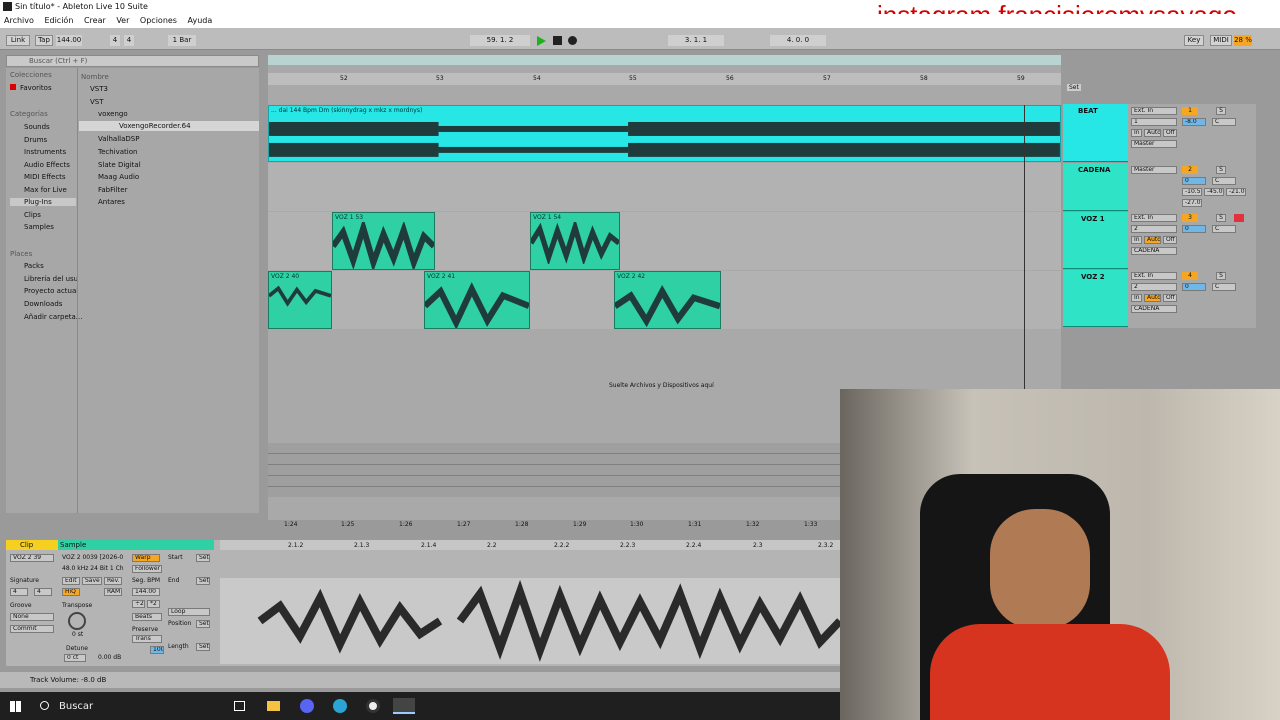  I want to click on tree-slate: Slate Digital, so click(119, 165).